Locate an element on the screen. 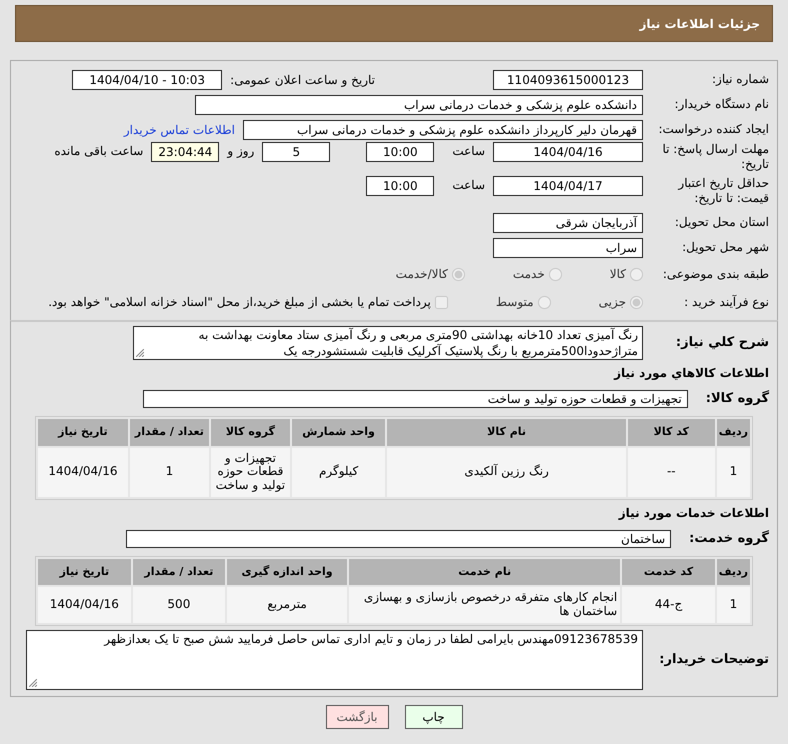  field-label: استان محل تحویل: is located at coordinates (721, 222).